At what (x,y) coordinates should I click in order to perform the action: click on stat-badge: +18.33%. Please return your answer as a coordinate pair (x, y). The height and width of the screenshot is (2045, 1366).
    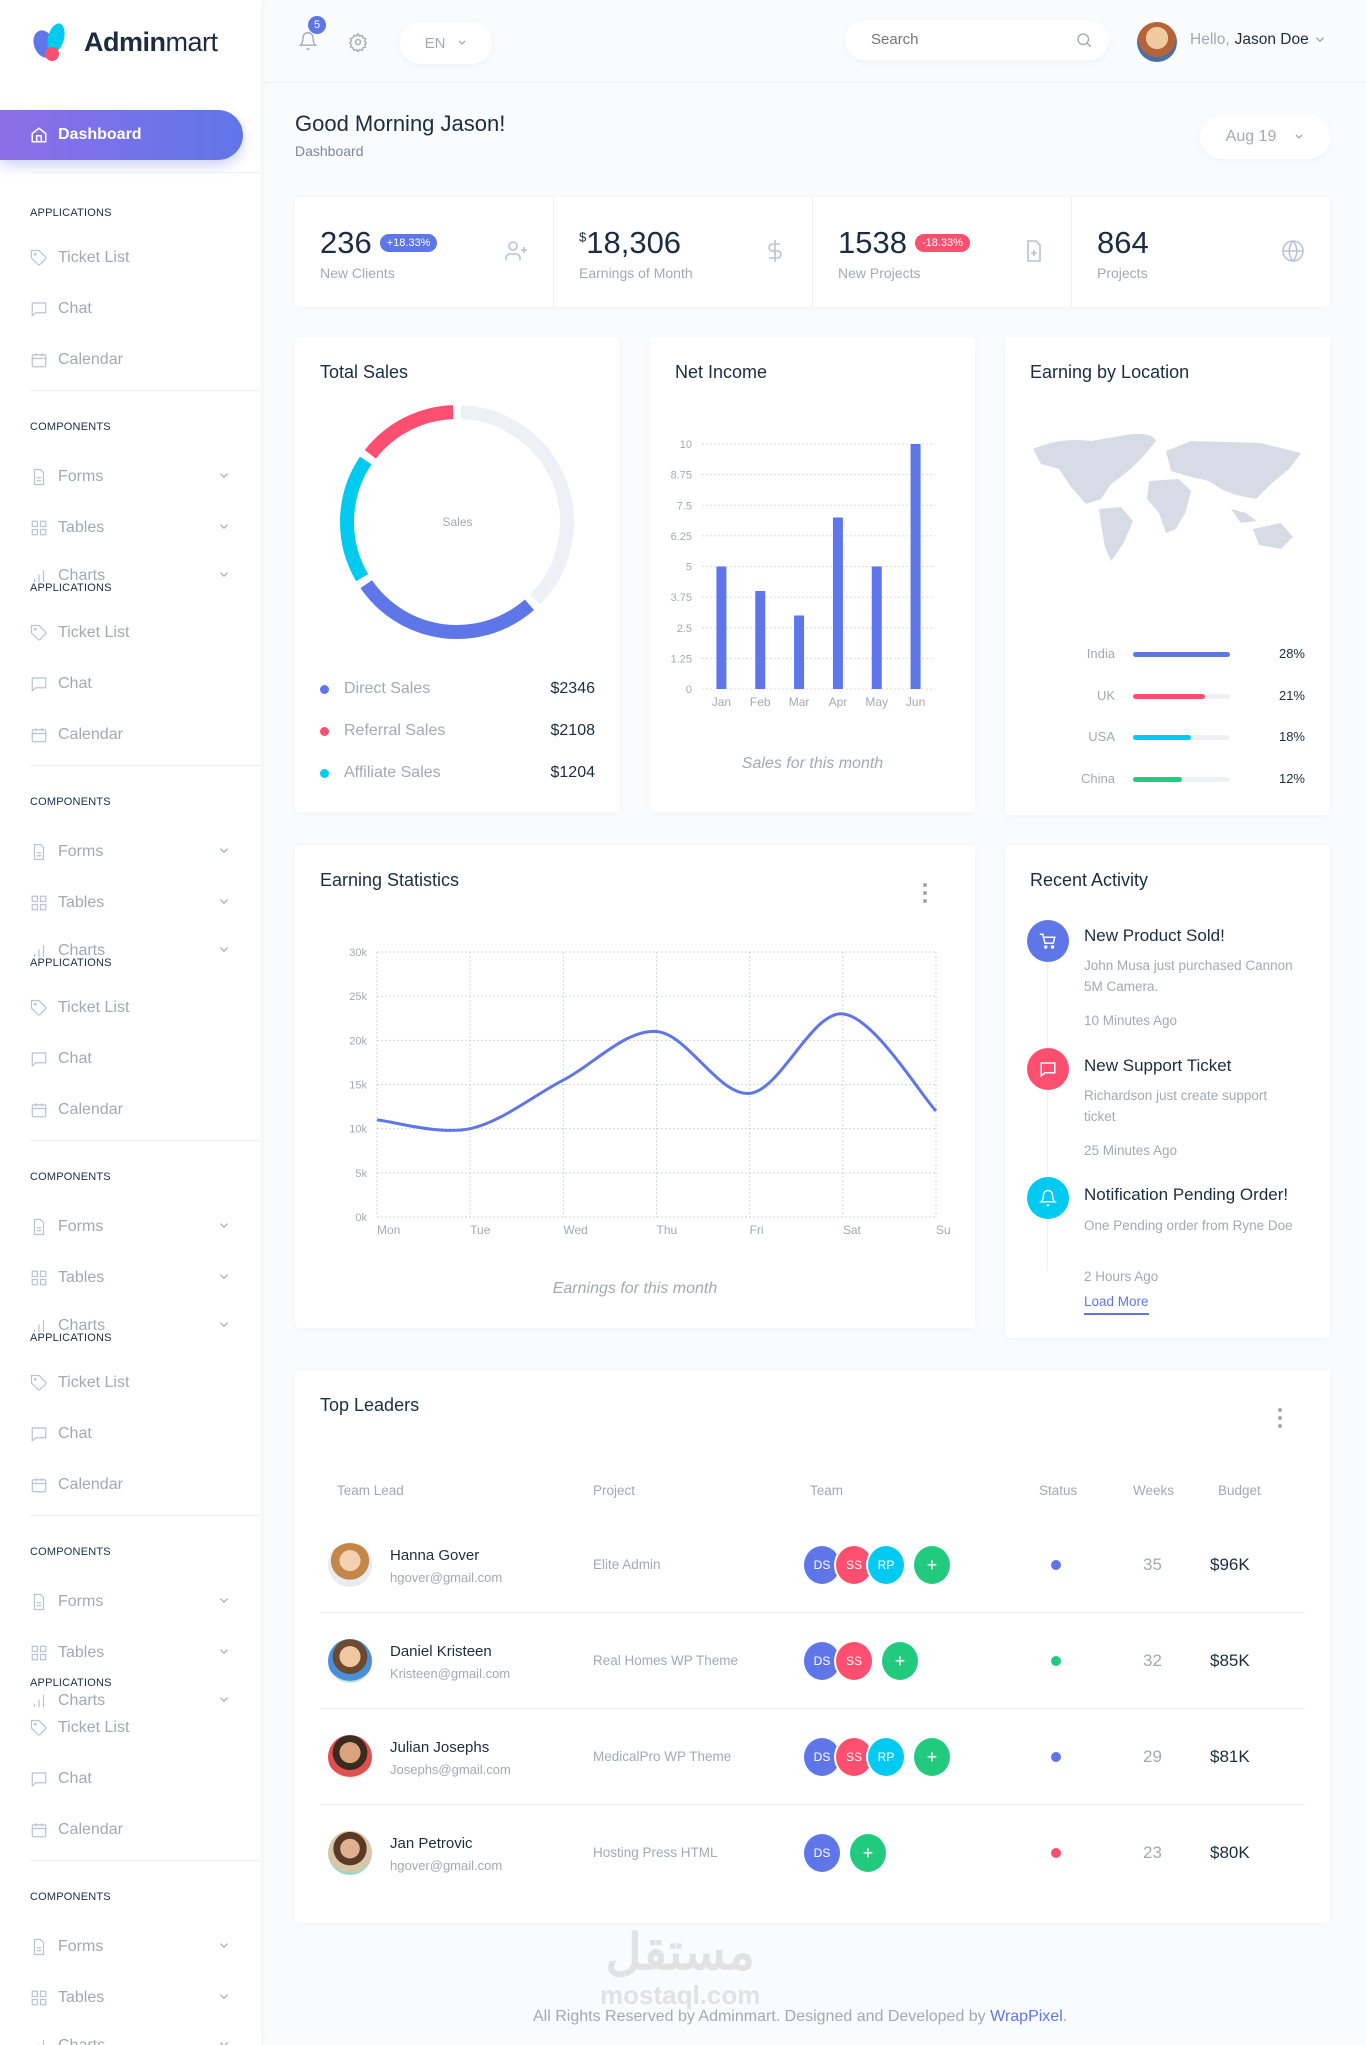
    Looking at the image, I should click on (408, 243).